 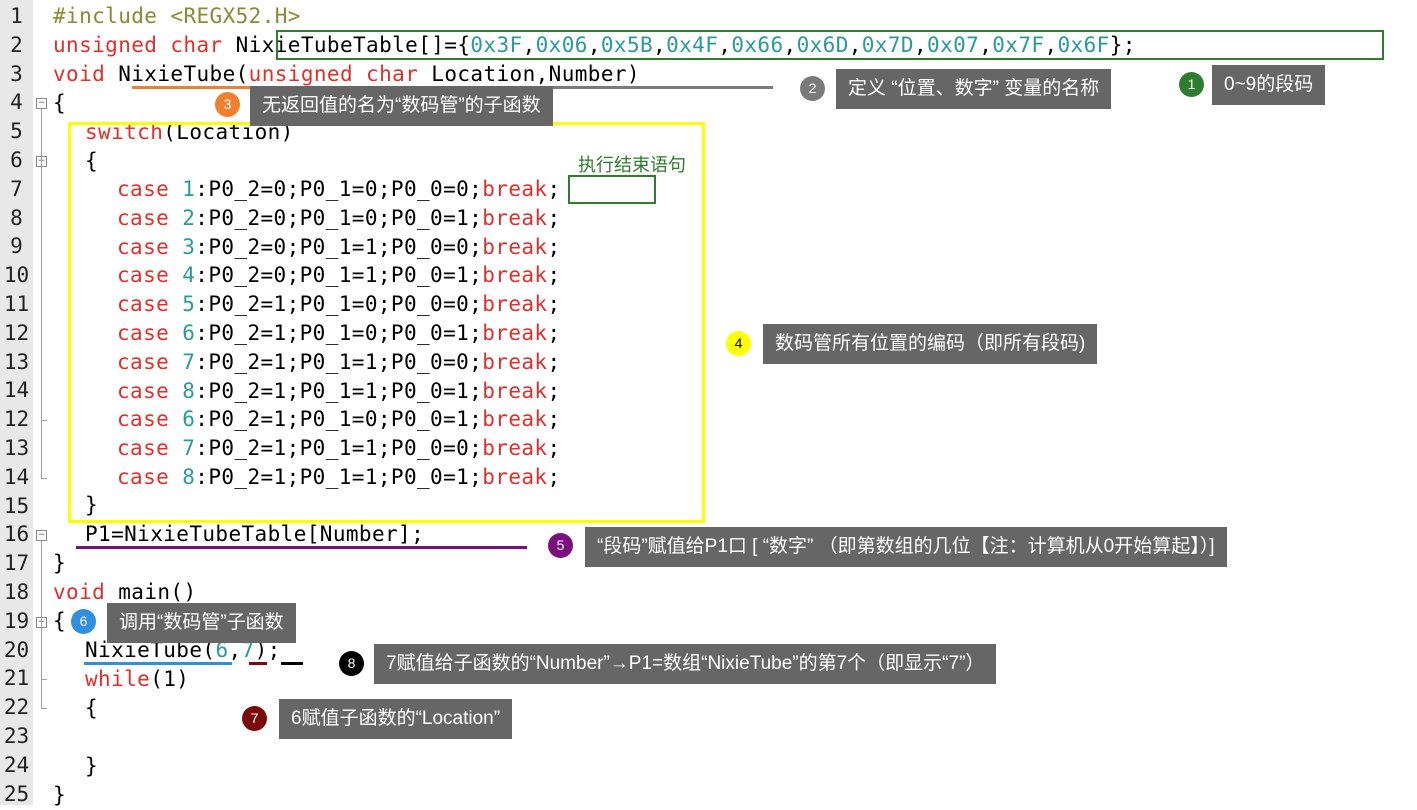 I want to click on annotation-badge-8: 8, so click(x=351, y=663).